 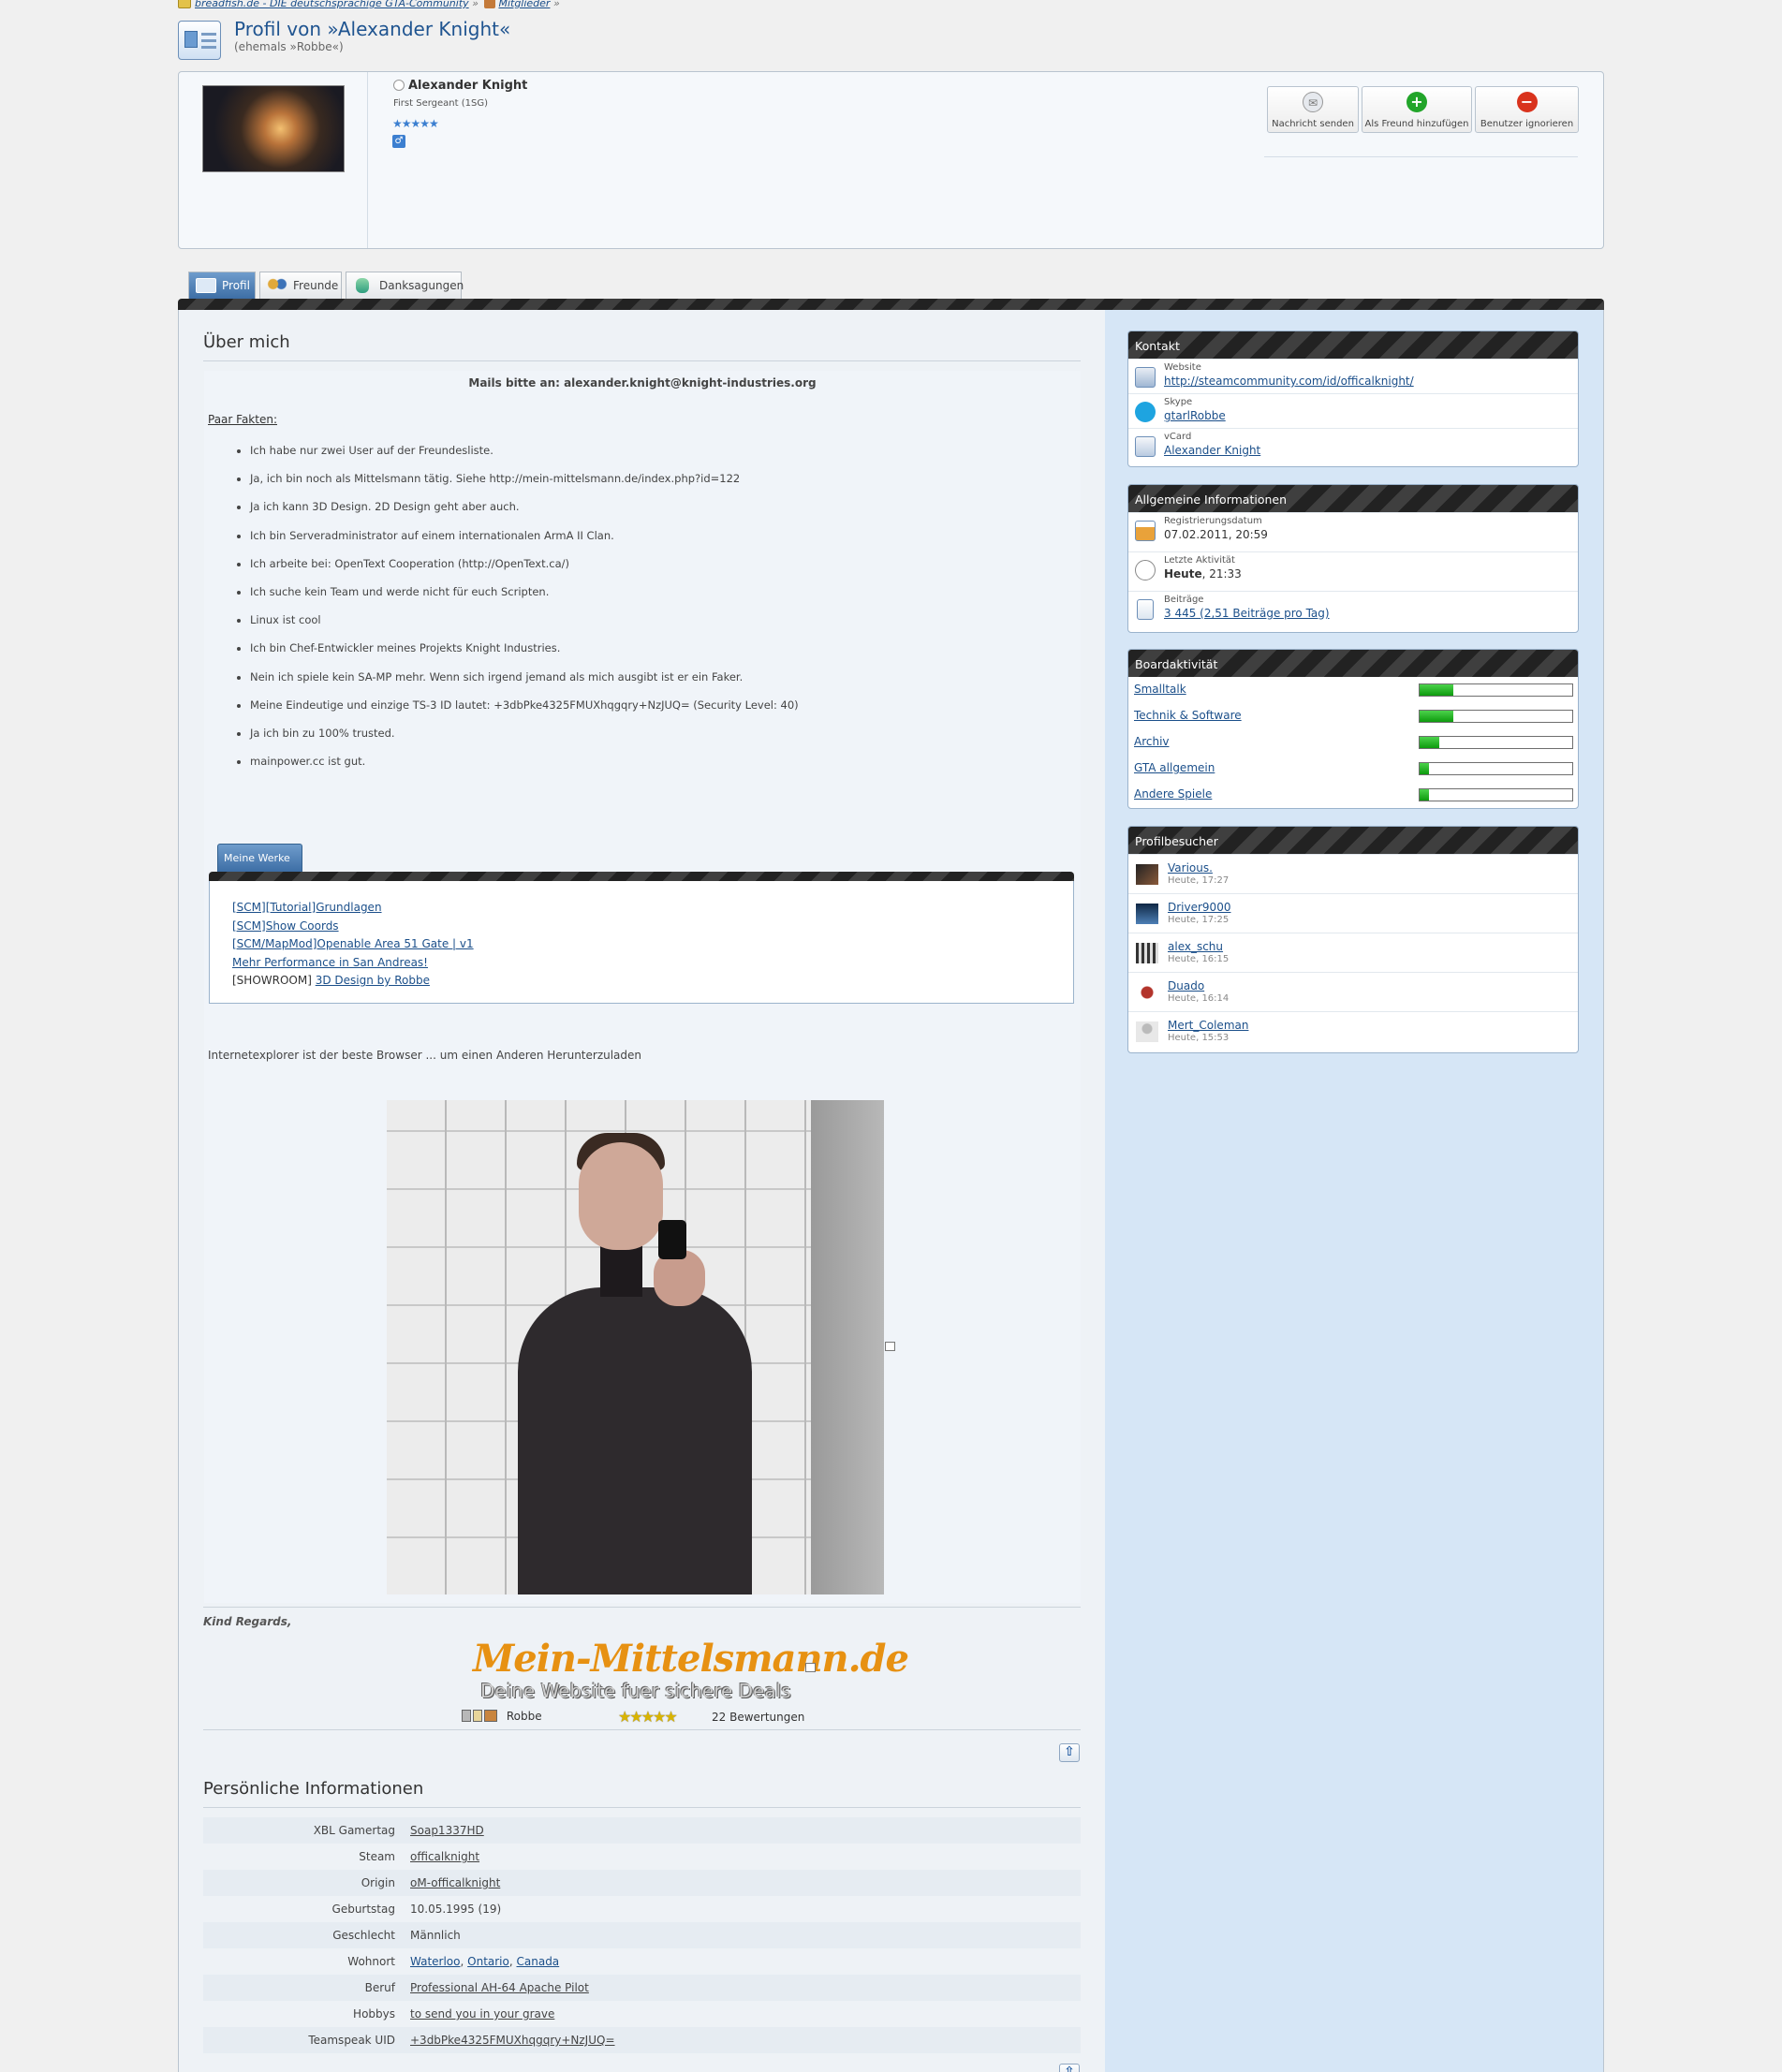 I want to click on location-link: Canada, so click(x=539, y=1962).